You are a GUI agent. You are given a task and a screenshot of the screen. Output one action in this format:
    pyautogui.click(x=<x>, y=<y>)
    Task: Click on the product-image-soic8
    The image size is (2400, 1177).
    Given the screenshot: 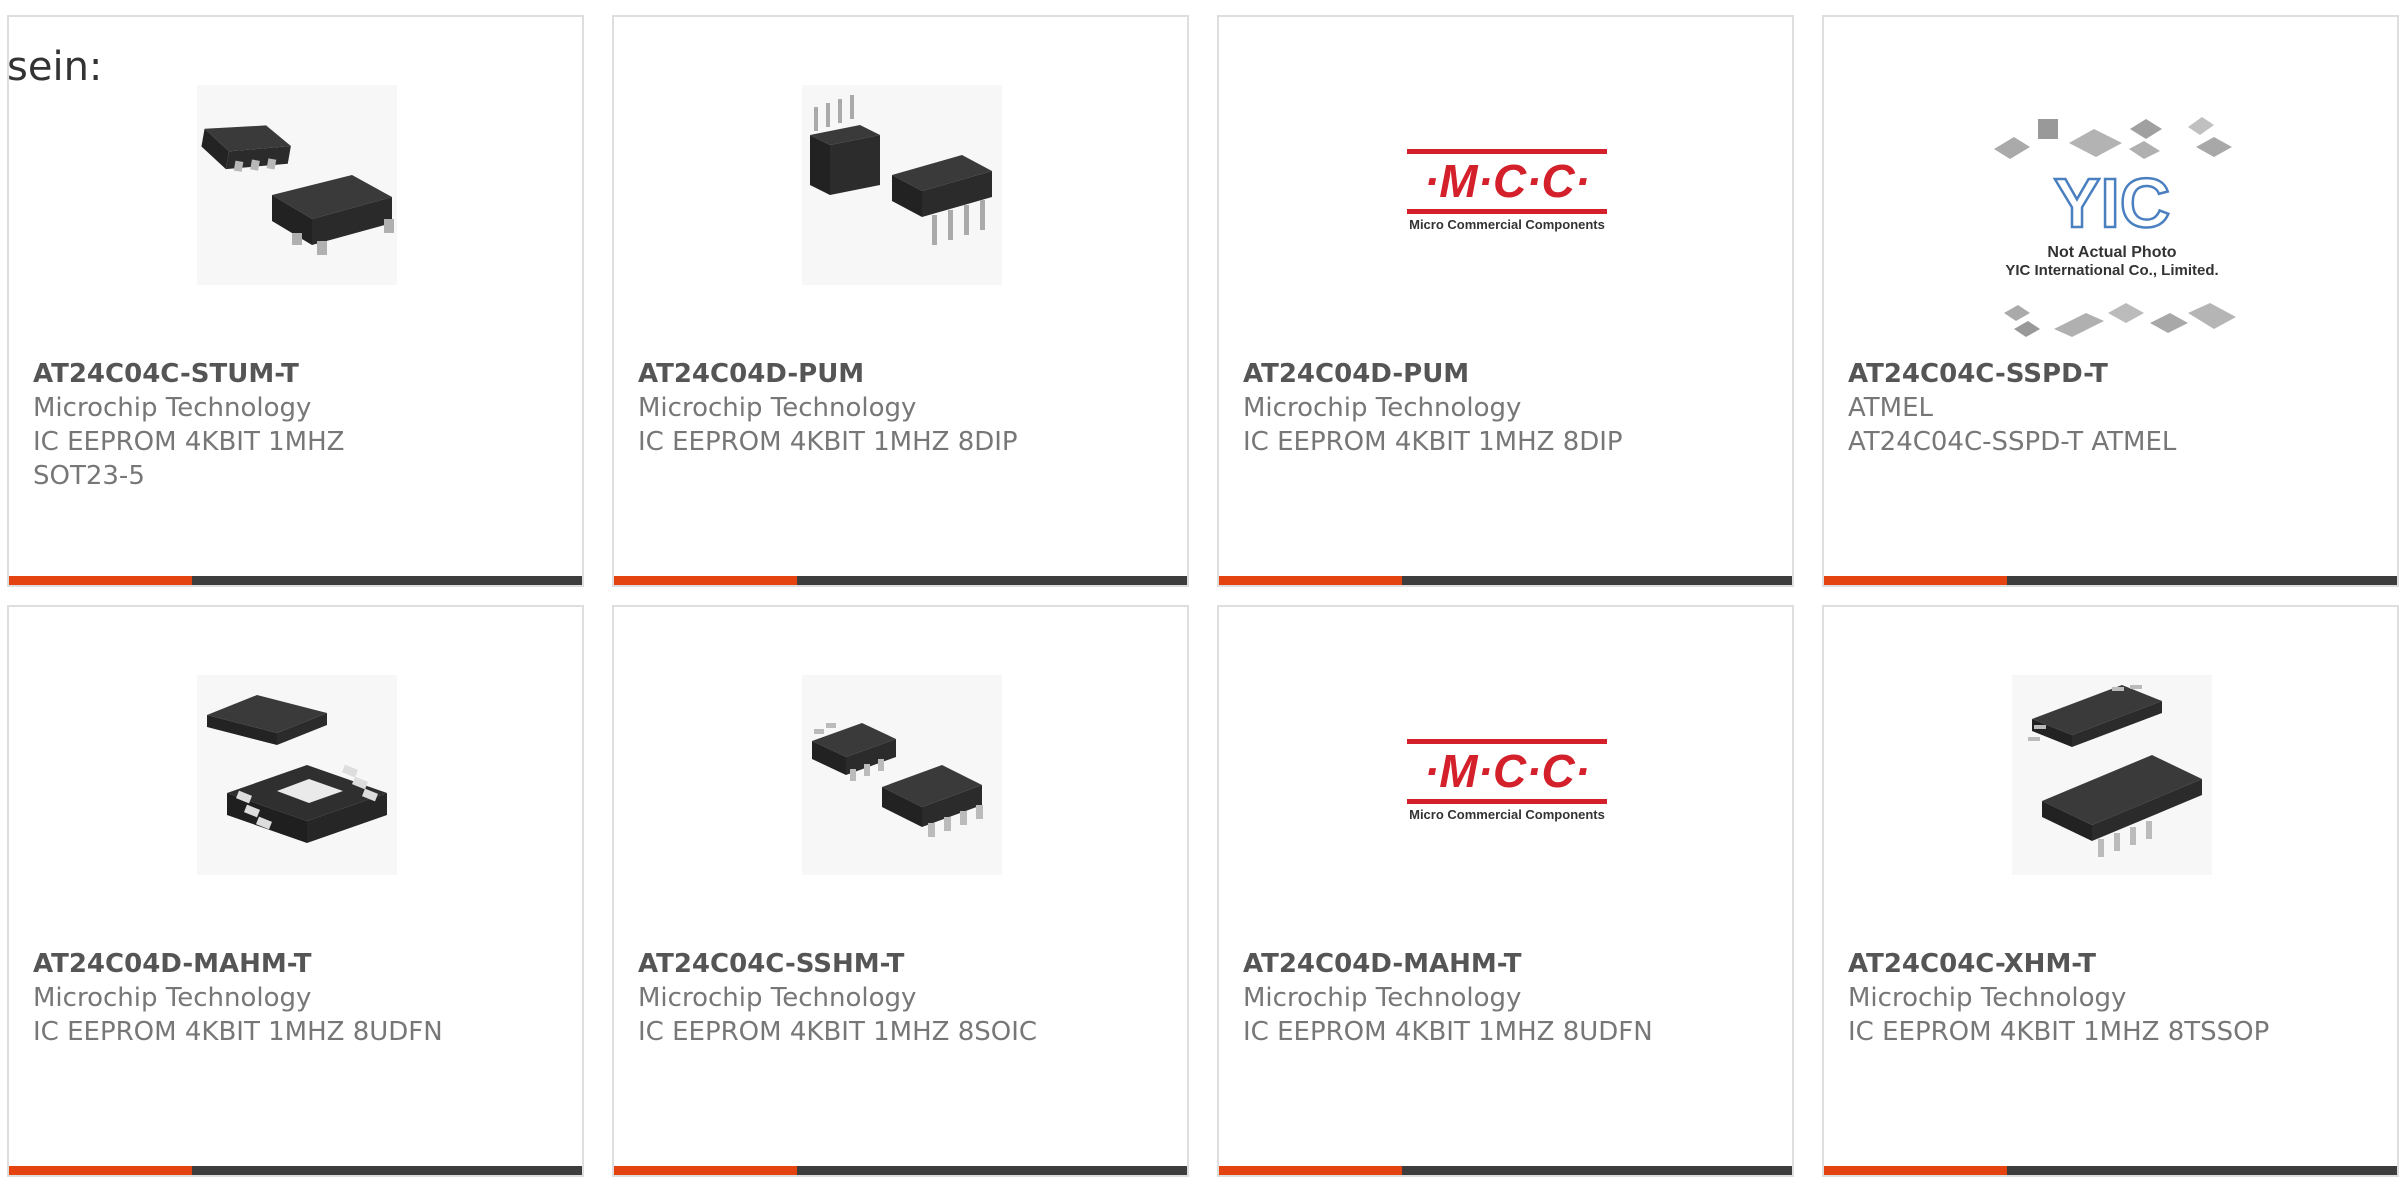 What is the action you would take?
    pyautogui.click(x=902, y=775)
    